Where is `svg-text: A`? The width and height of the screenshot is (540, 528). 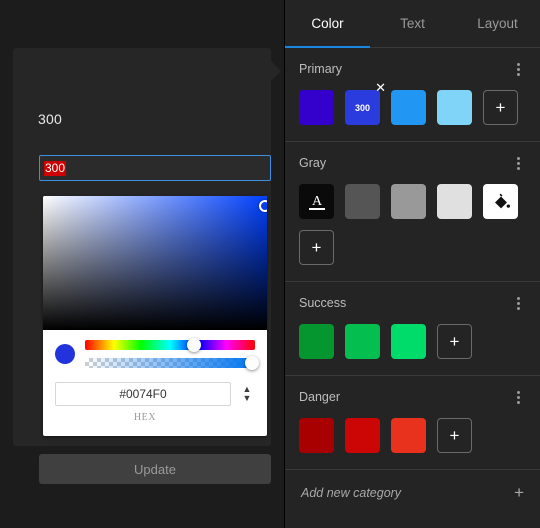
svg-text: A is located at coordinates (316, 201).